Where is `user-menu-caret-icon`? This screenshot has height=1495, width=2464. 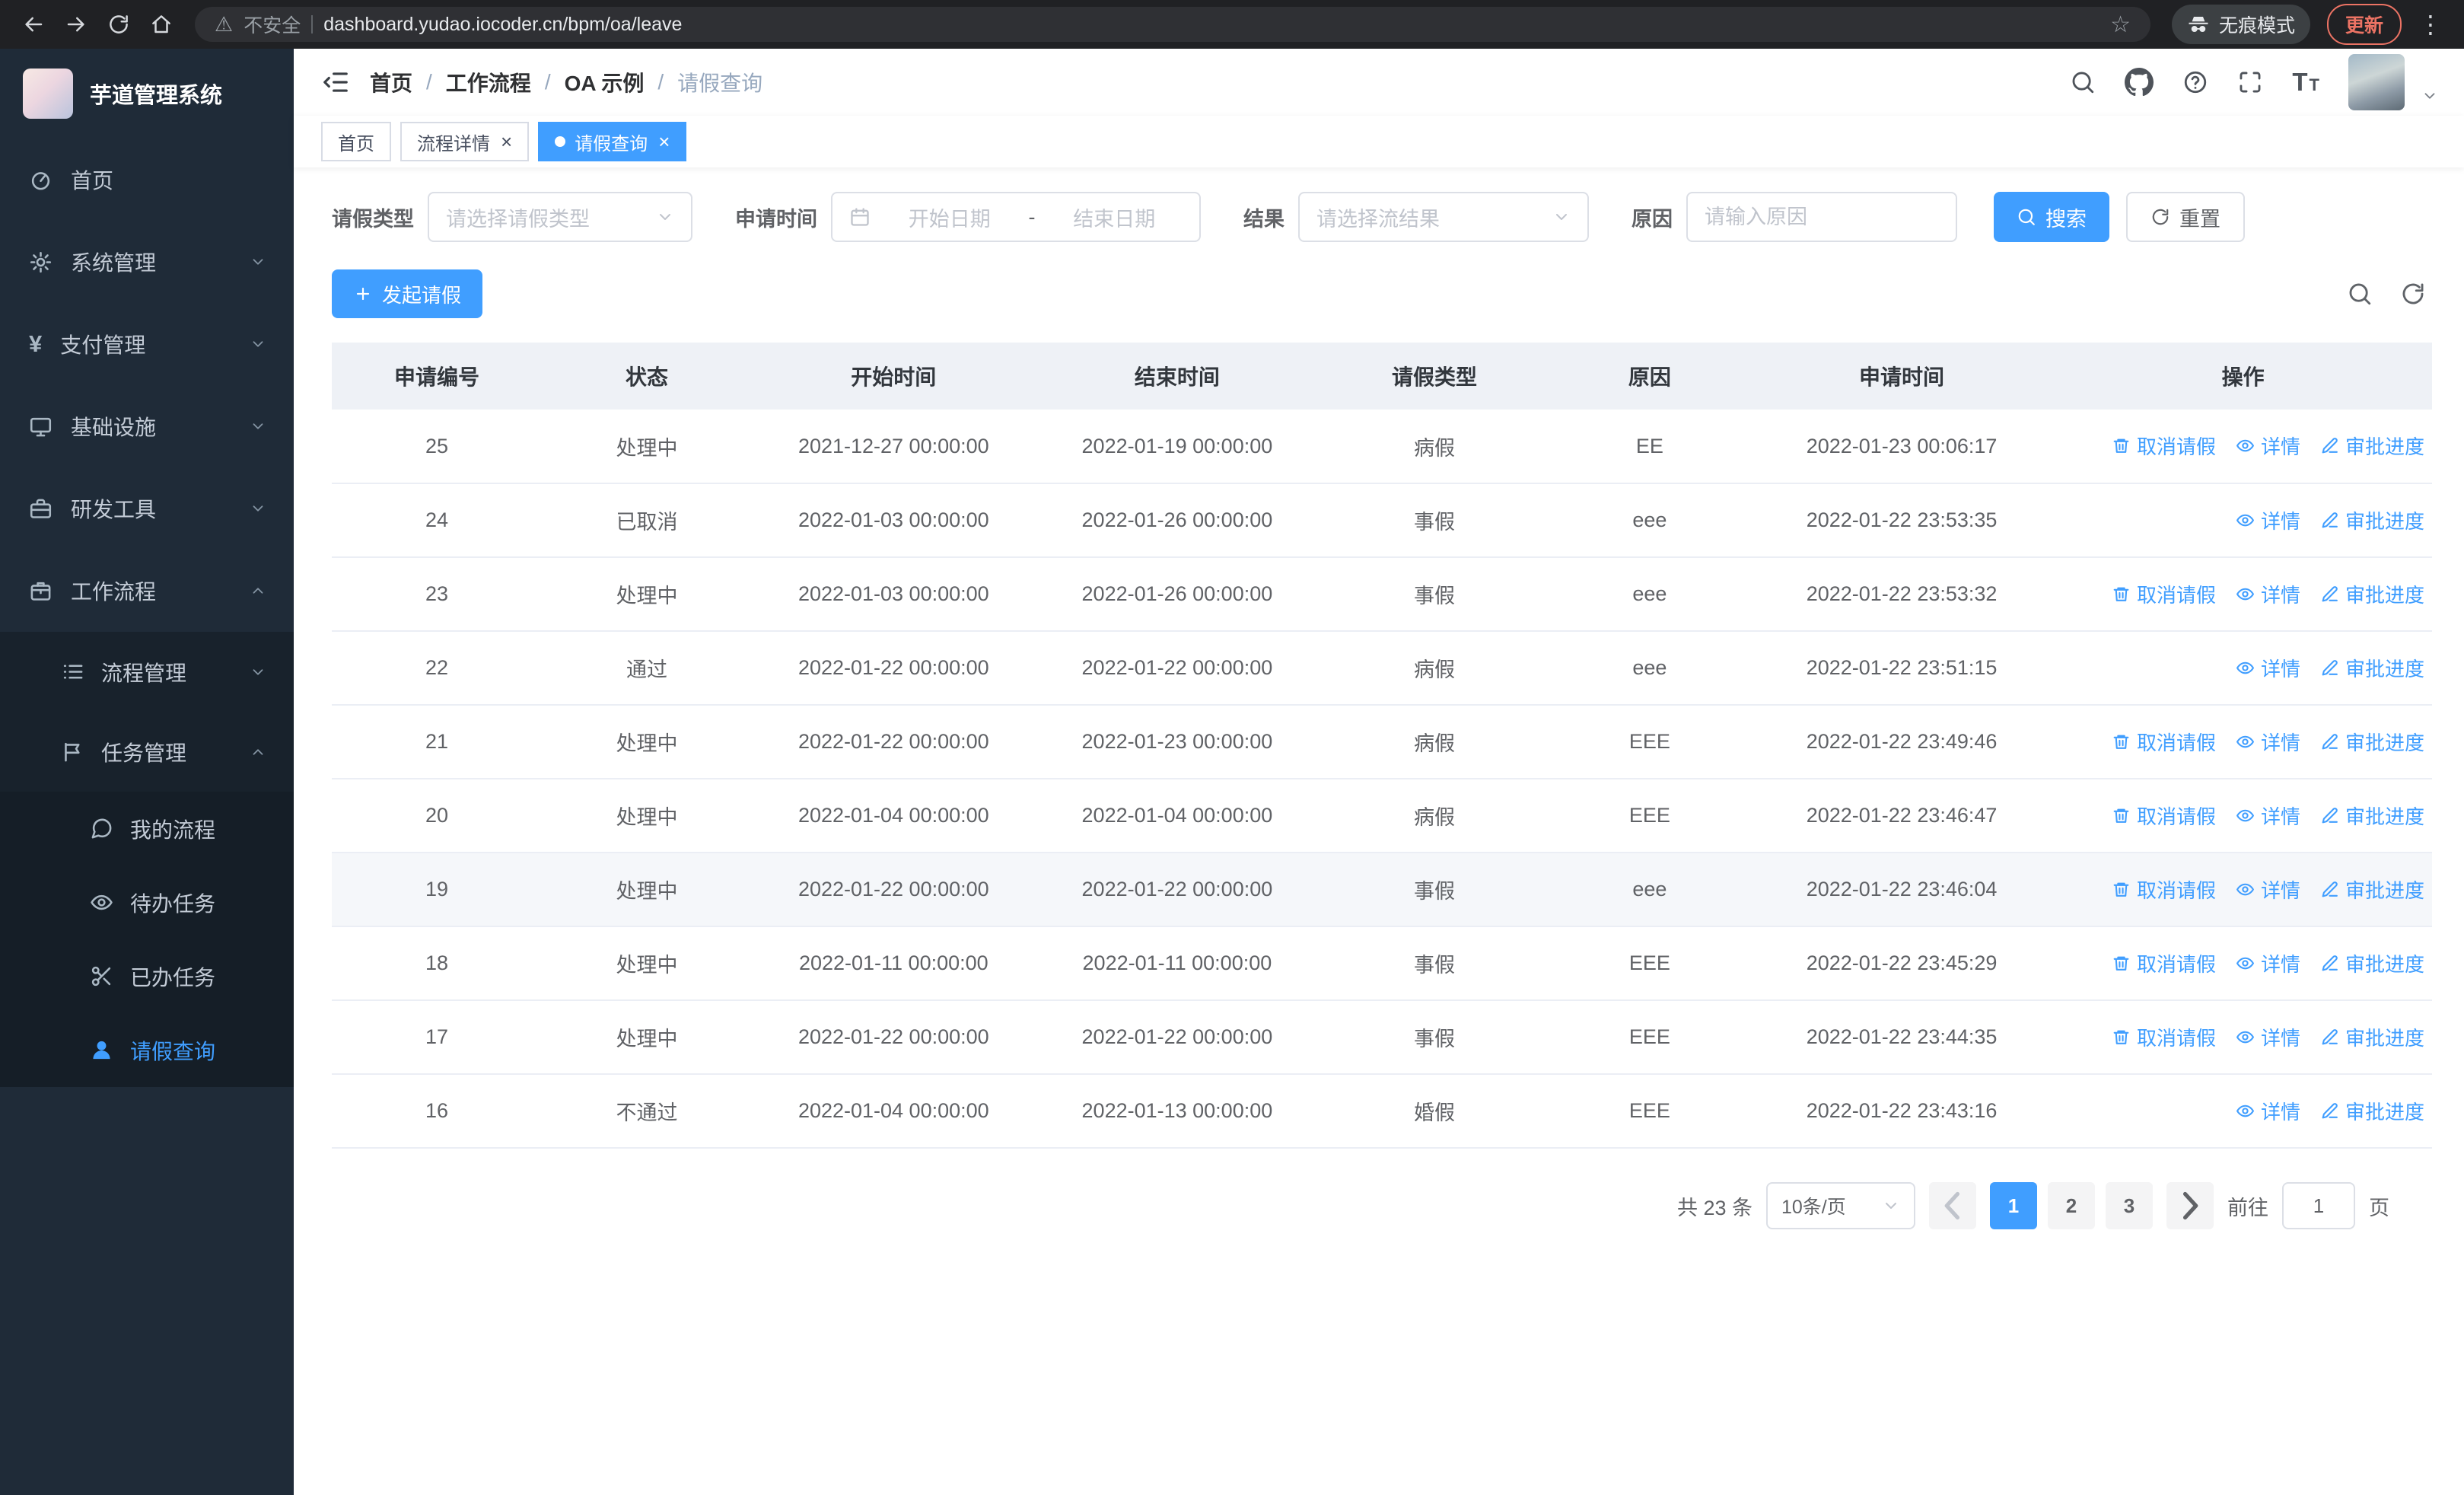 user-menu-caret-icon is located at coordinates (2429, 96).